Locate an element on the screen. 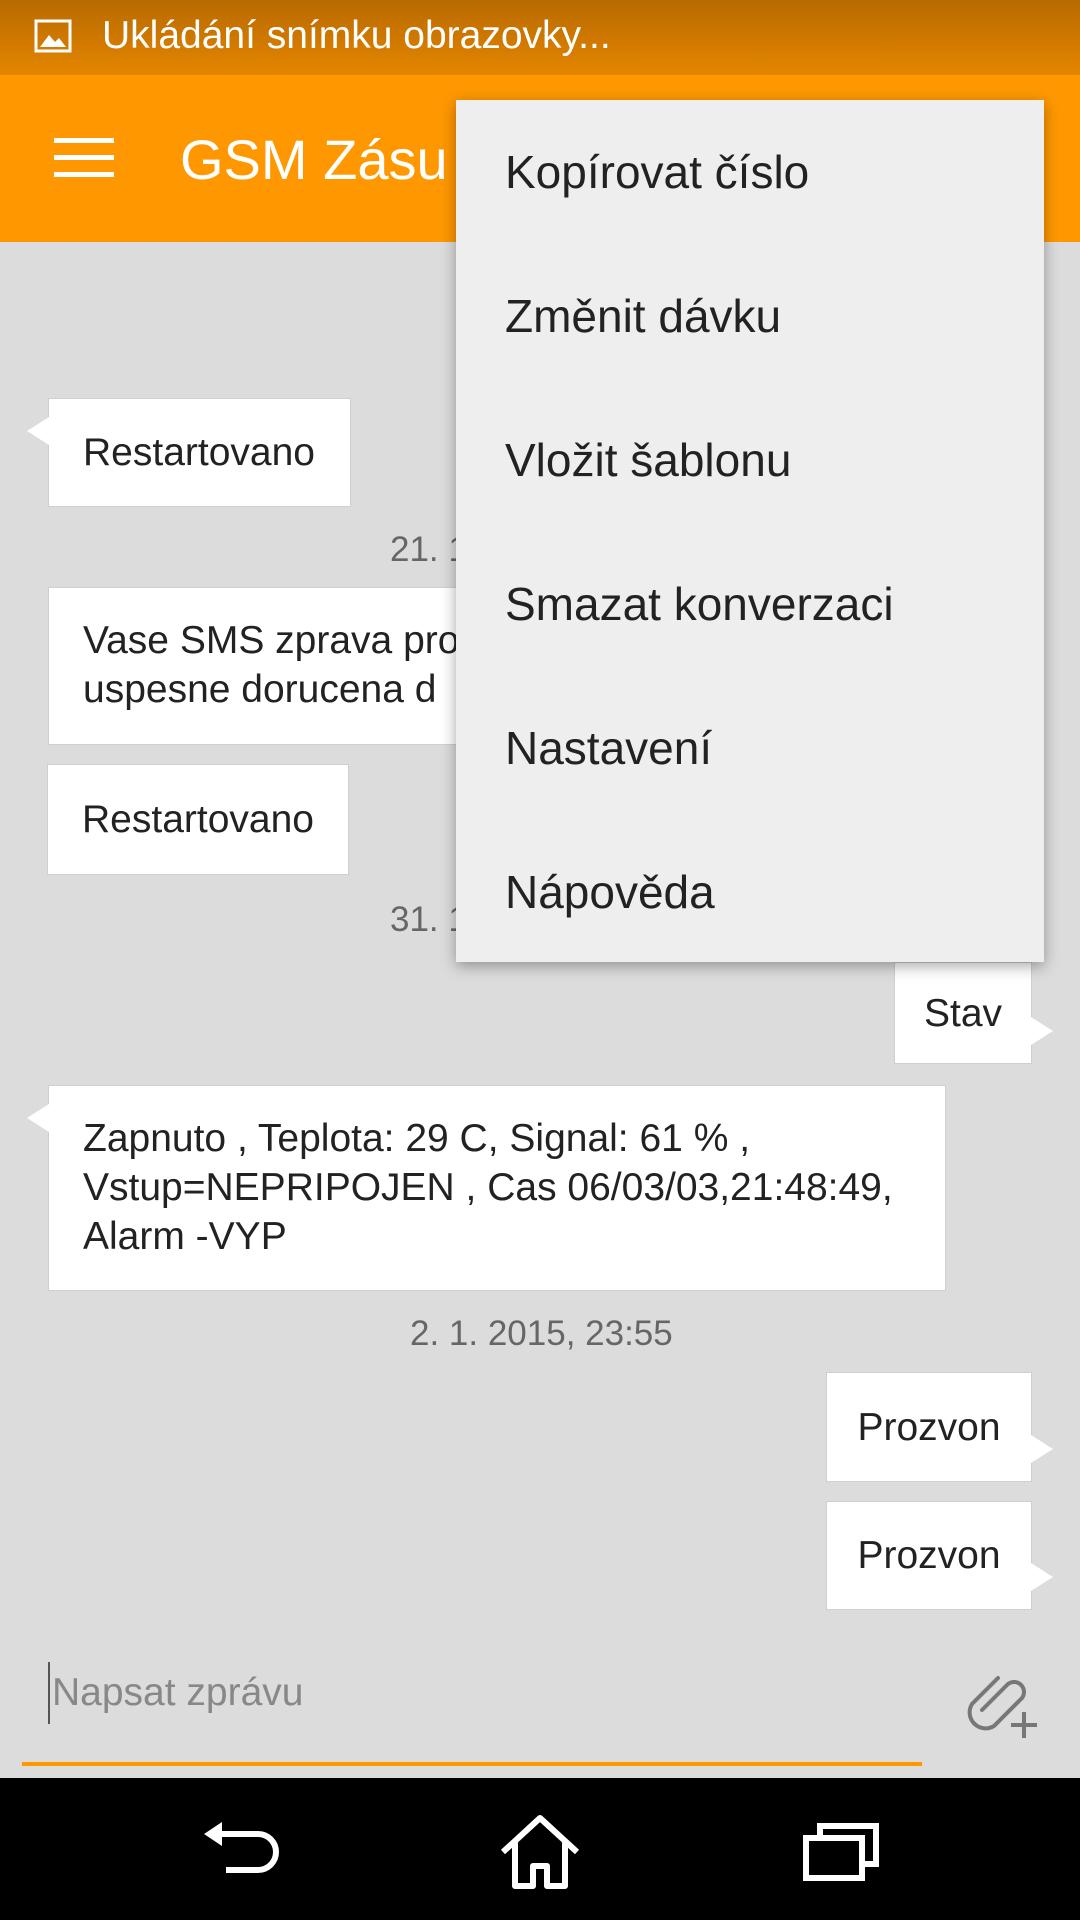 The image size is (1080, 1920). app-title: GSM Zásu is located at coordinates (314, 159).